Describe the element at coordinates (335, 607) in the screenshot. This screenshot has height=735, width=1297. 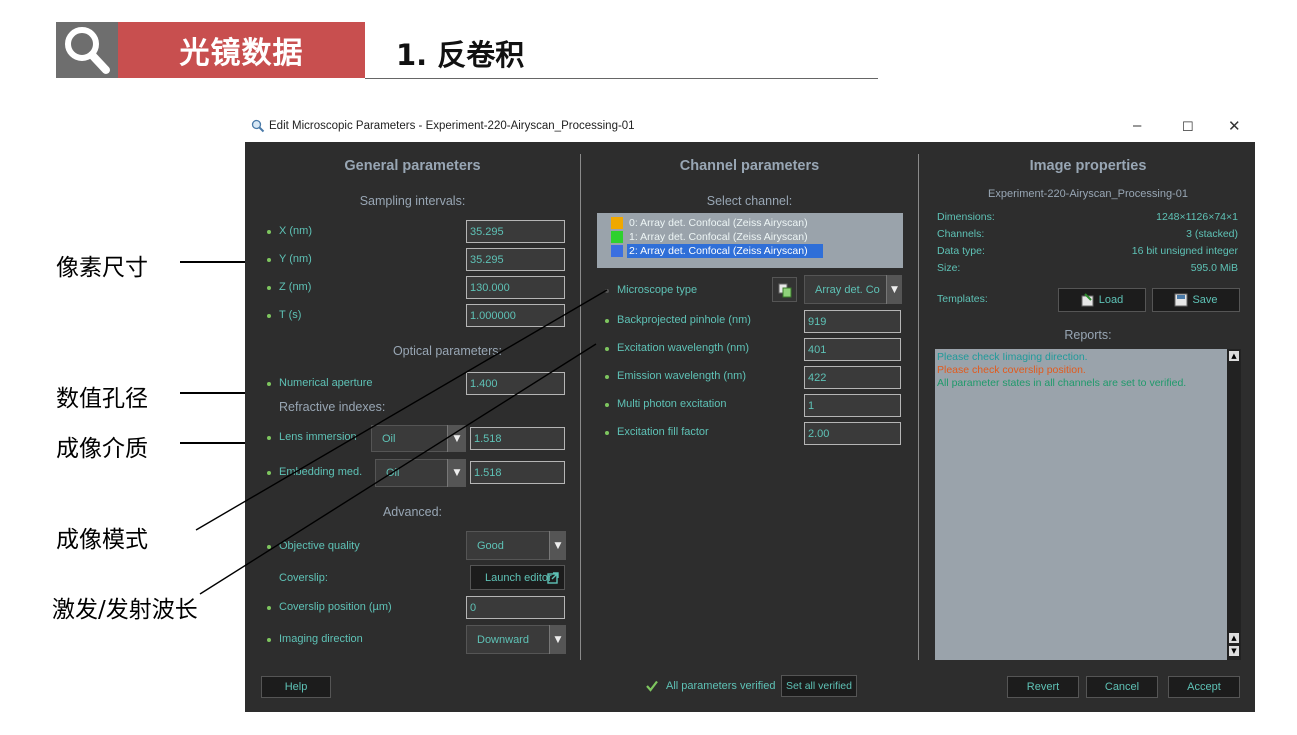
I see `coverslip-position-label: Coverslip position (µm)` at that location.